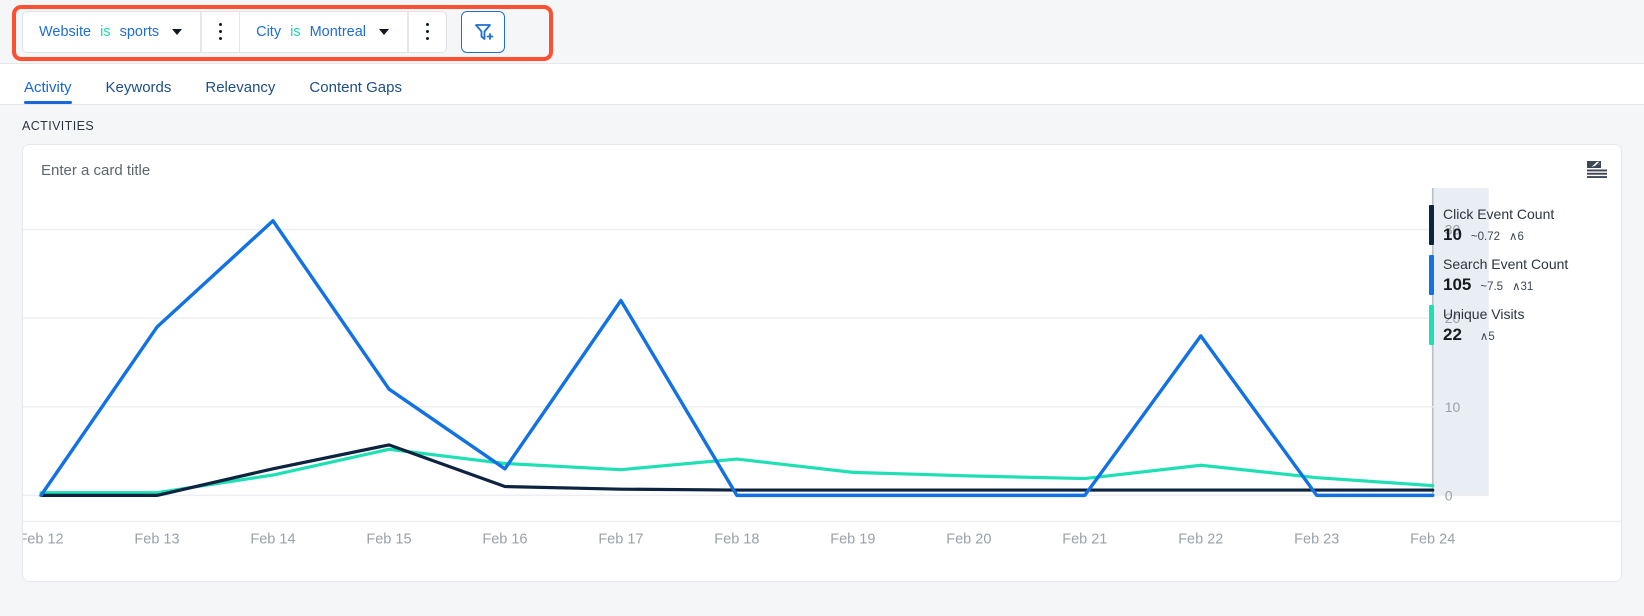 This screenshot has height=616, width=1644. Describe the element at coordinates (968, 539) in the screenshot. I see `svg-text: Feb 20` at that location.